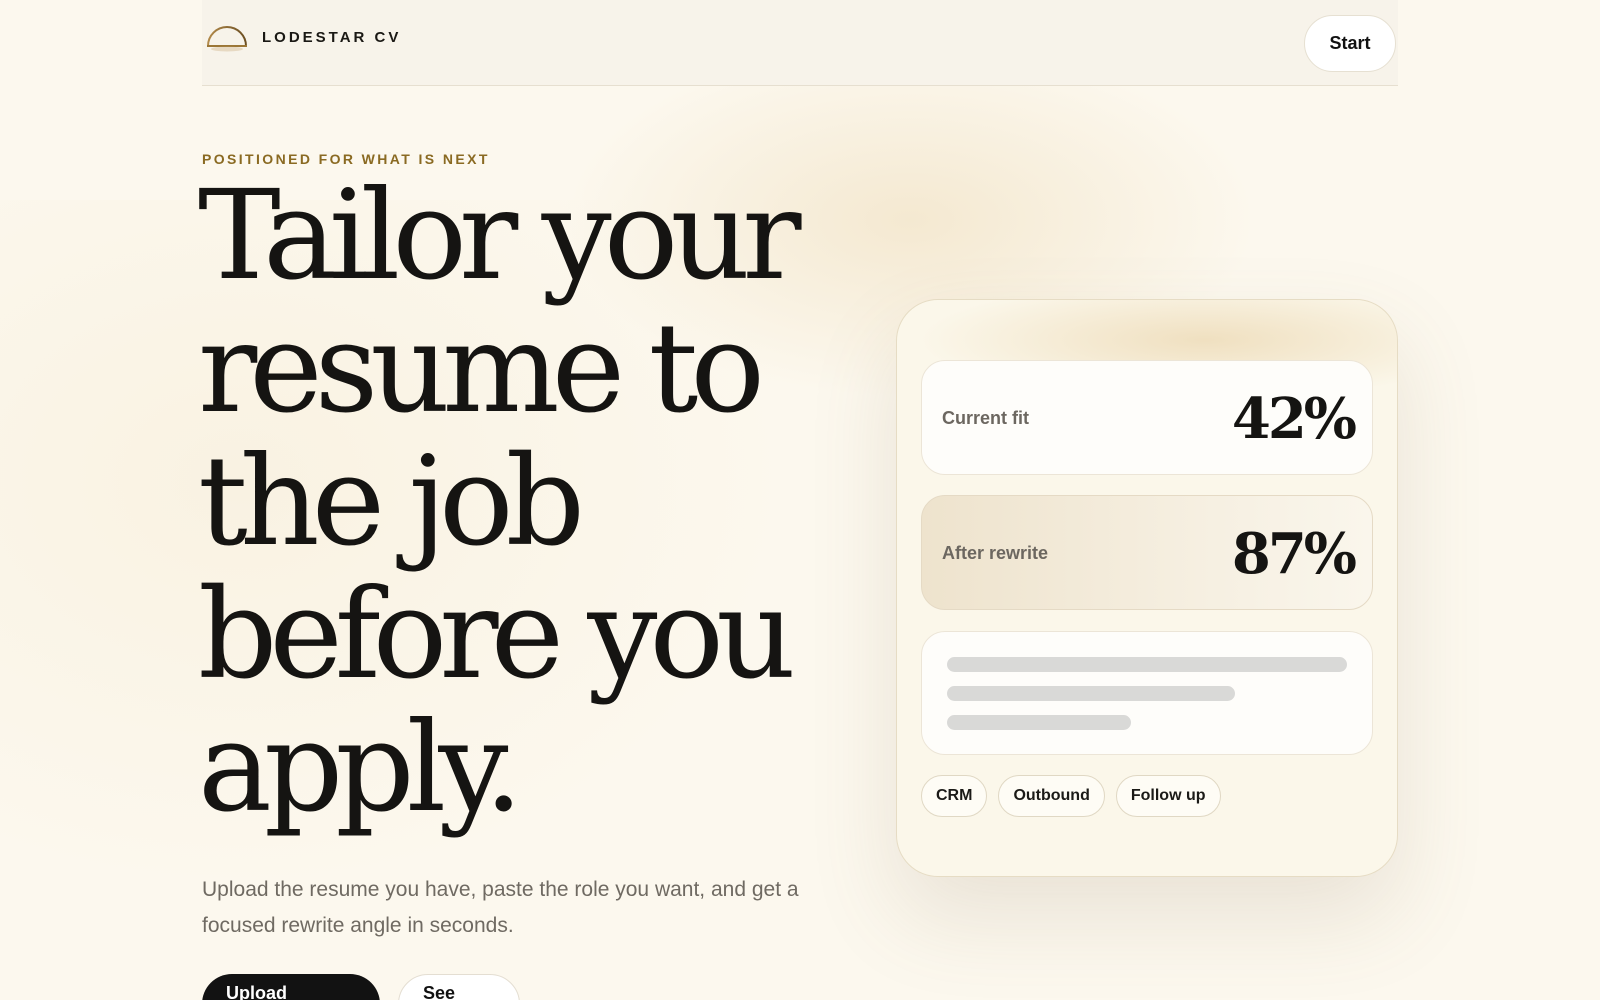 The height and width of the screenshot is (1000, 1600). What do you see at coordinates (995, 553) in the screenshot?
I see `metric-label: After rewrite` at bounding box center [995, 553].